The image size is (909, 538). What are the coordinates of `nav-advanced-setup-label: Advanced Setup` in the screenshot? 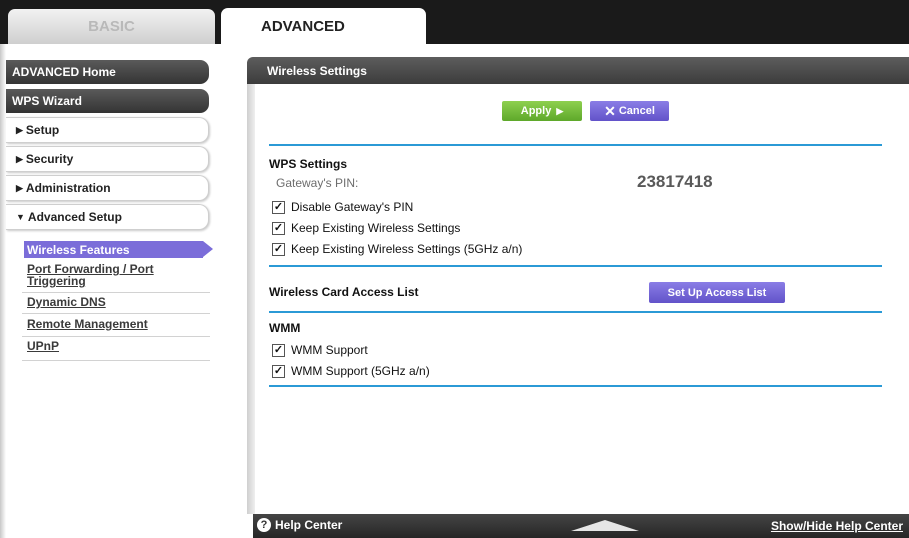 It's located at (74, 217).